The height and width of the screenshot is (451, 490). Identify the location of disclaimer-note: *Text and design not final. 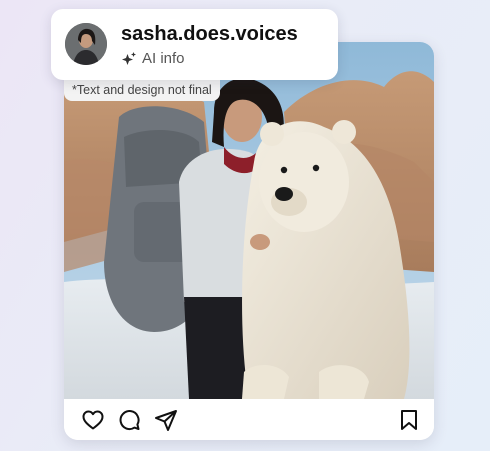
(142, 90).